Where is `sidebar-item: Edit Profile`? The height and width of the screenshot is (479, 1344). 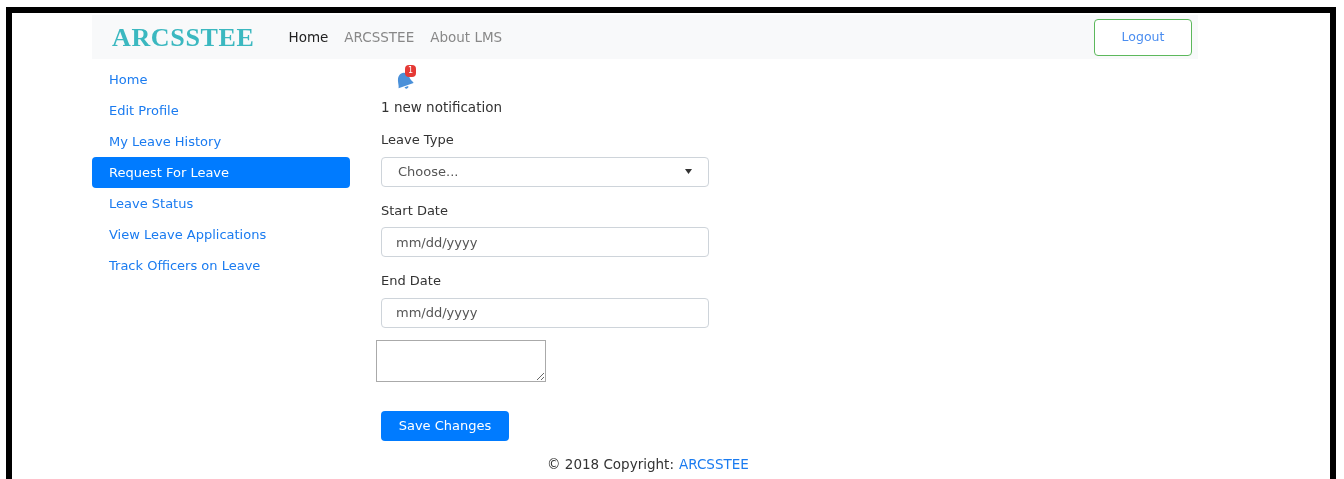
sidebar-item: Edit Profile is located at coordinates (221, 110).